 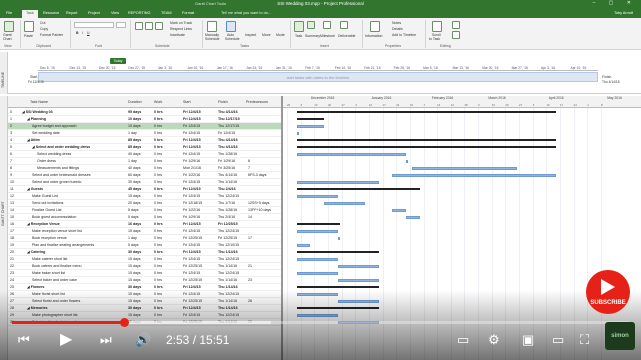 I want to click on information-icon, so click(x=375, y=26).